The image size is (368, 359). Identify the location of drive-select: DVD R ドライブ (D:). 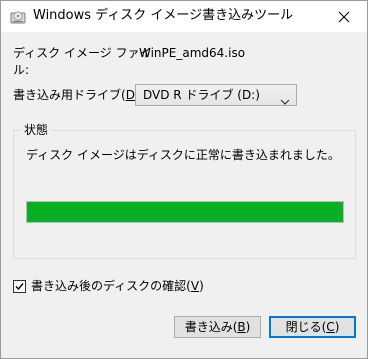
(216, 95).